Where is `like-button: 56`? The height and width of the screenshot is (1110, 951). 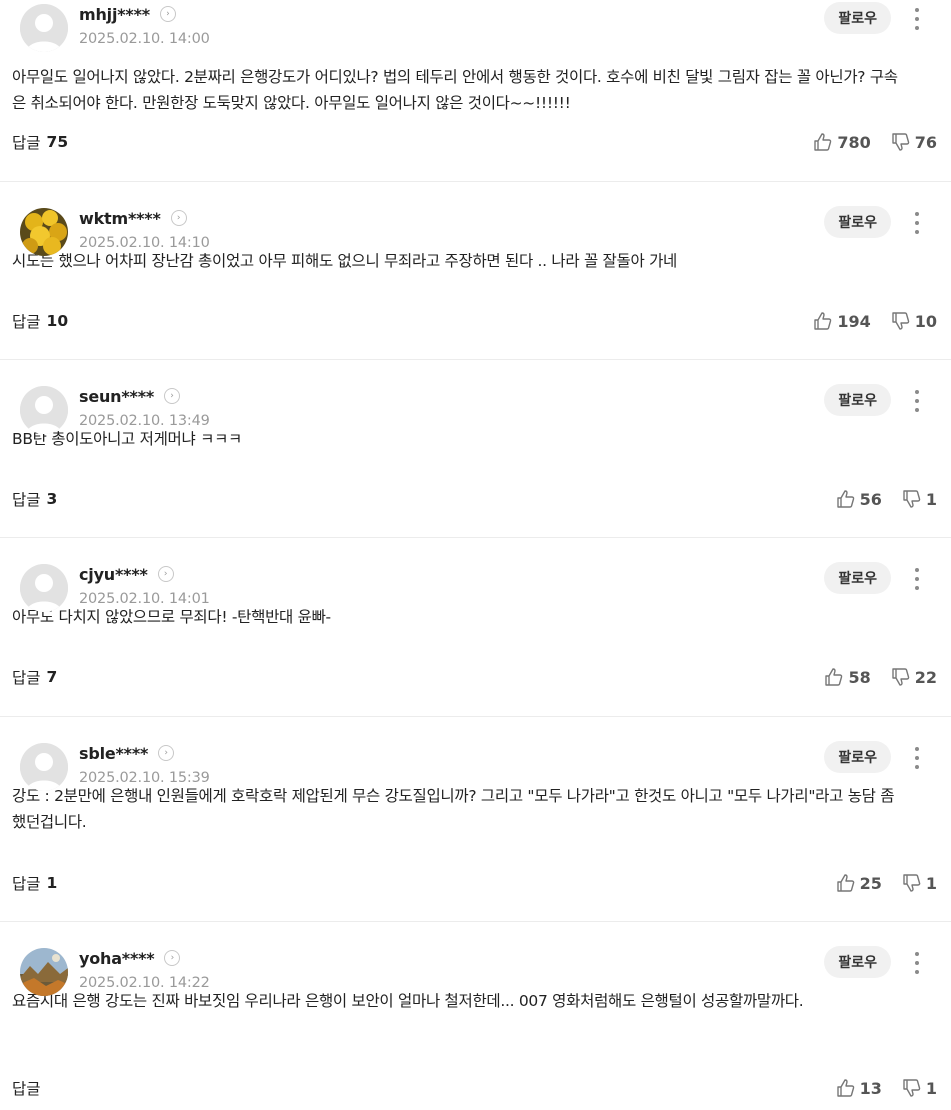
like-button: 56 is located at coordinates (859, 499).